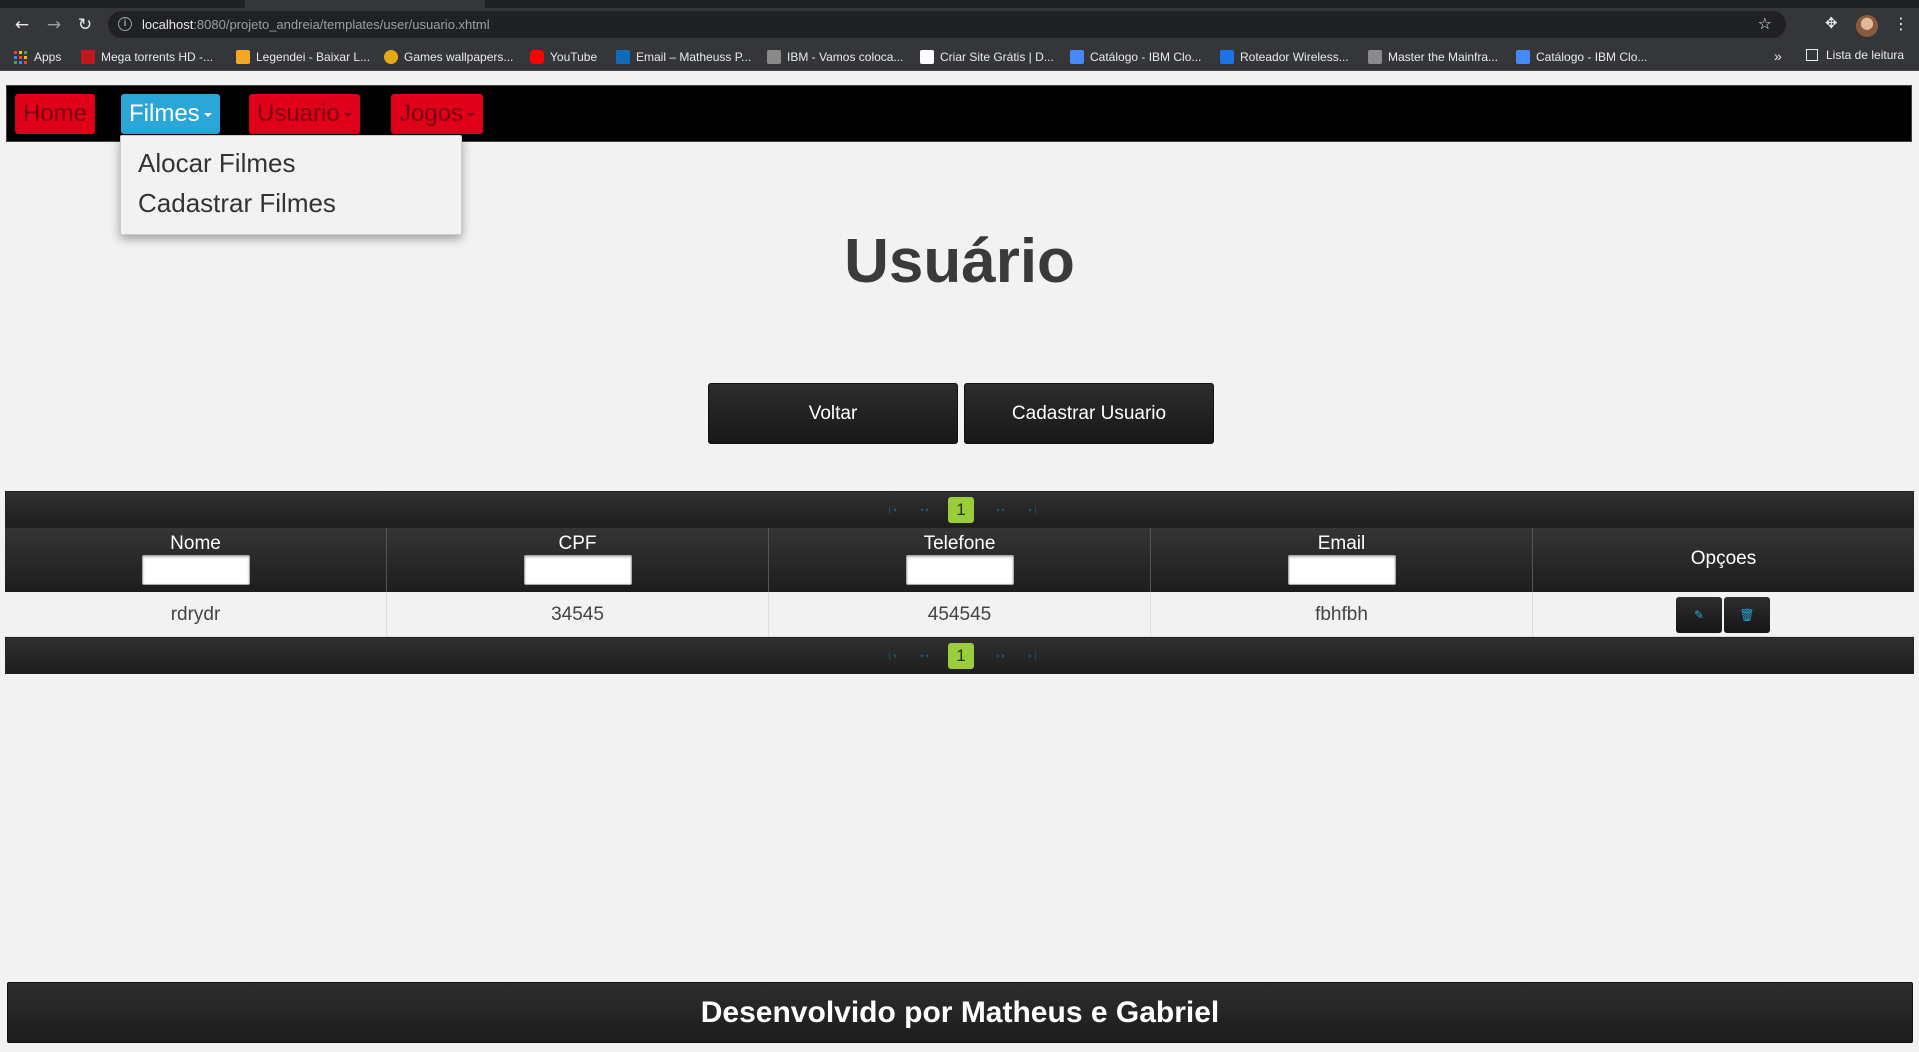 This screenshot has width=1919, height=1052. I want to click on register-user-button: Cadastrar Usuario, so click(1089, 413).